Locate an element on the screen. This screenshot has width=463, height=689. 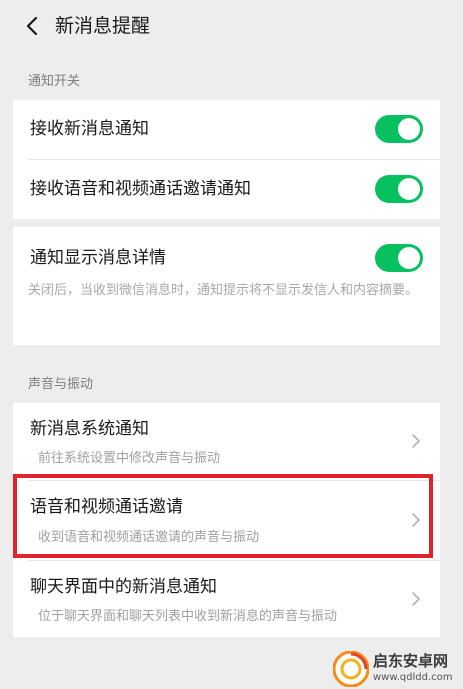
receive-new-message-toggle is located at coordinates (399, 129).